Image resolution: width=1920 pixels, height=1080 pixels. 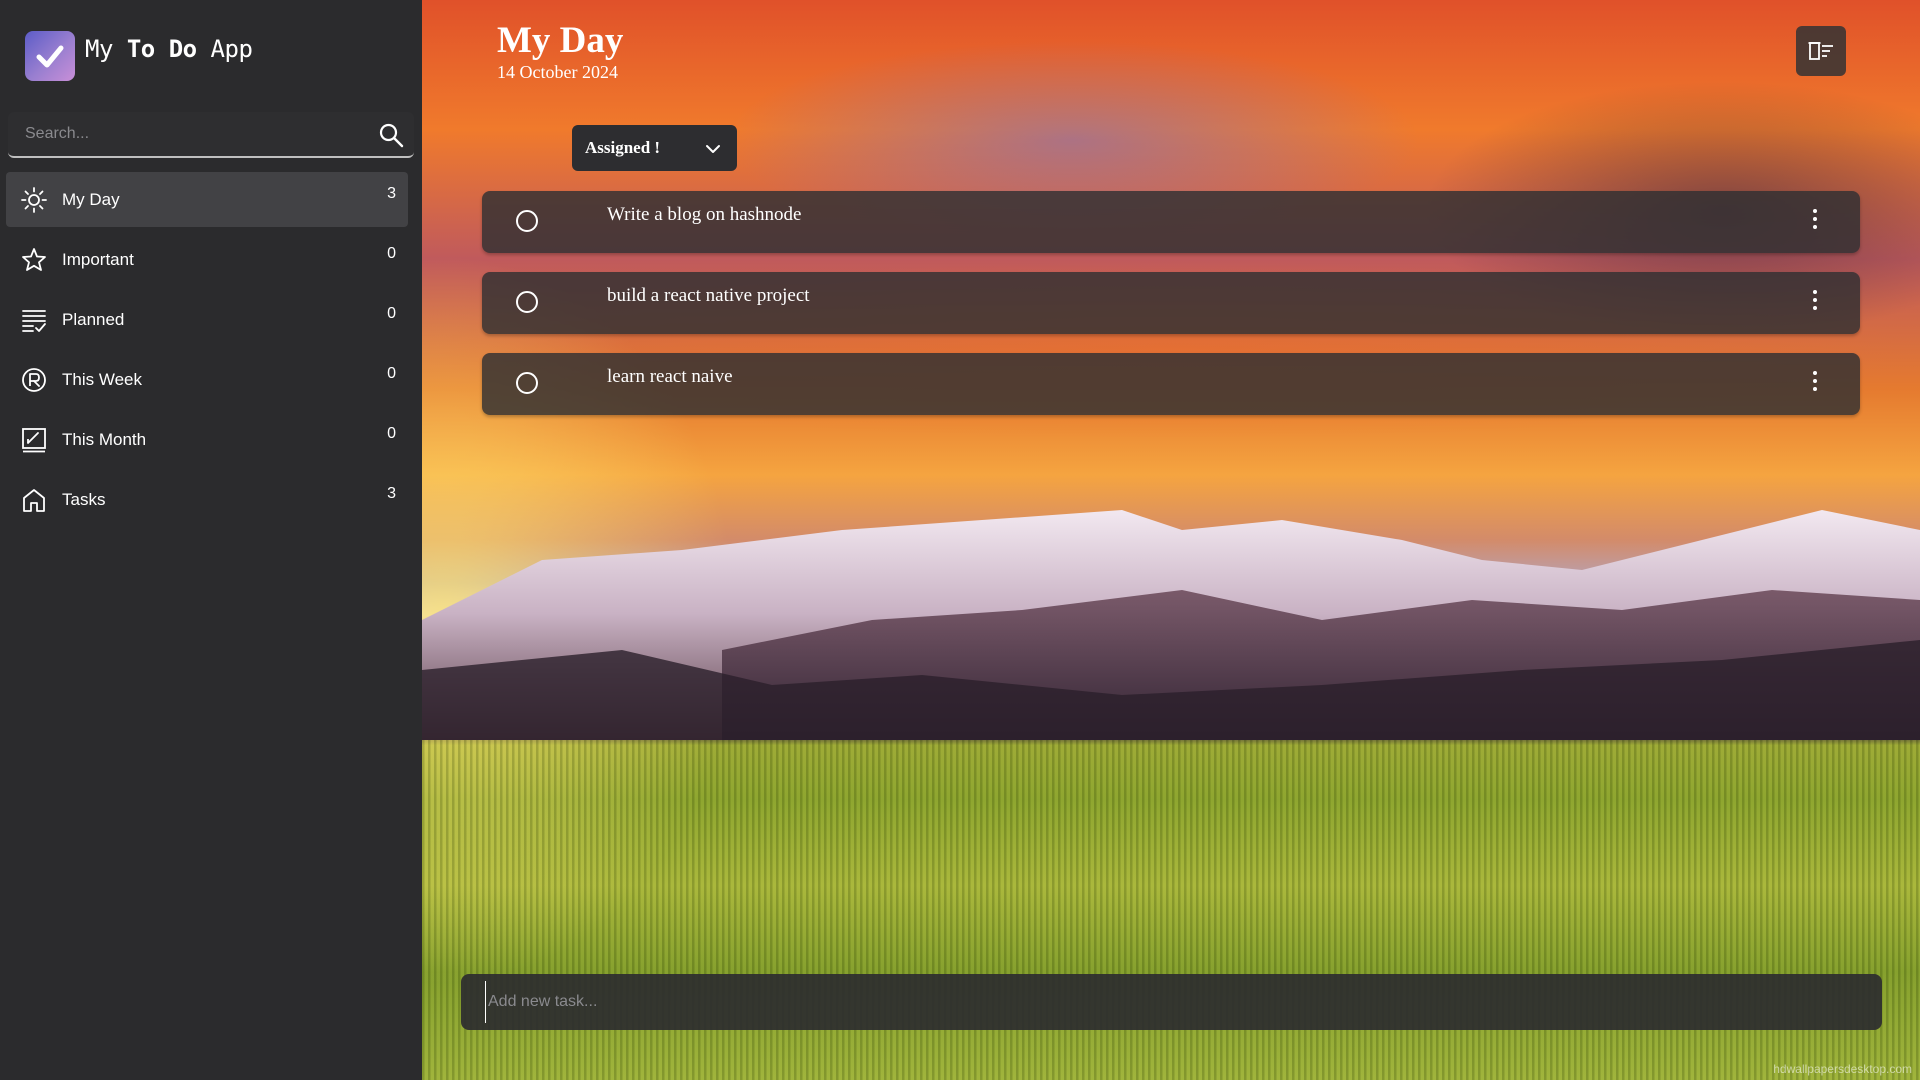 I want to click on sidebar-item-label: This Week, so click(x=102, y=379).